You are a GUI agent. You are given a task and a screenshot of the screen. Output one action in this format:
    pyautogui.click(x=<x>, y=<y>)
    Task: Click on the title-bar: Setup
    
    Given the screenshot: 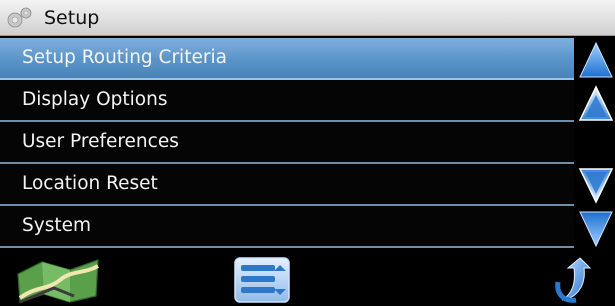 What is the action you would take?
    pyautogui.click(x=307, y=18)
    